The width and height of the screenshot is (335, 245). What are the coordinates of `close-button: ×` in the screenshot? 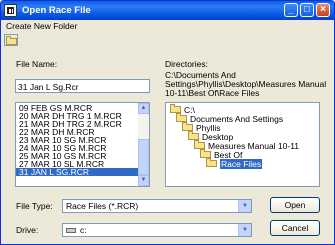 It's located at (323, 10).